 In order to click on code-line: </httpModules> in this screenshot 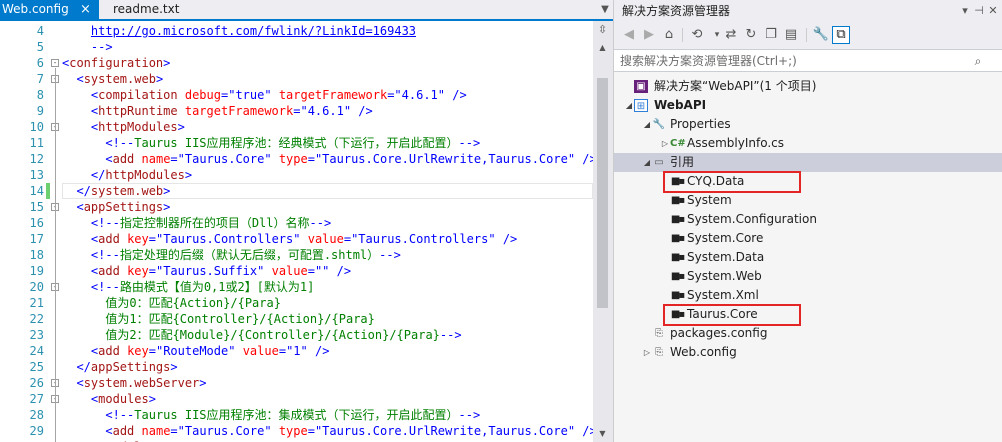, I will do `click(127, 175)`.